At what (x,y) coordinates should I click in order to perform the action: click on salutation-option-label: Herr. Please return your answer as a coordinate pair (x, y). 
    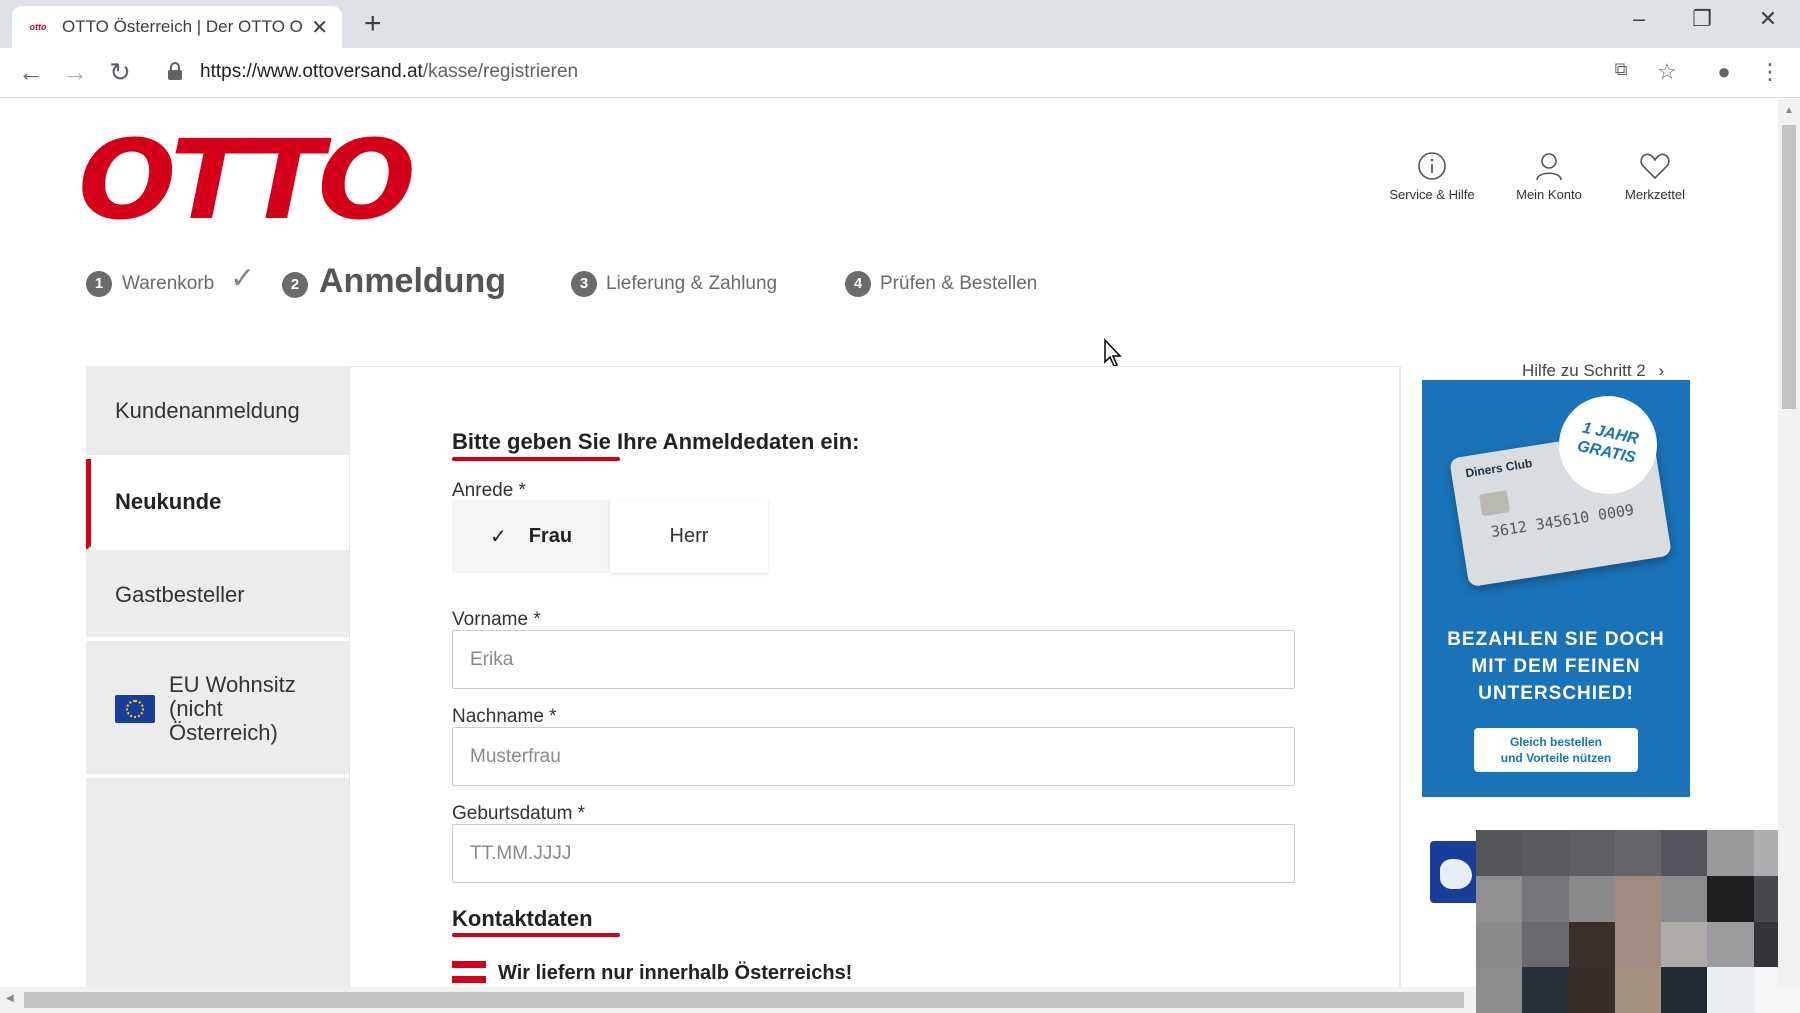
    Looking at the image, I should click on (689, 536).